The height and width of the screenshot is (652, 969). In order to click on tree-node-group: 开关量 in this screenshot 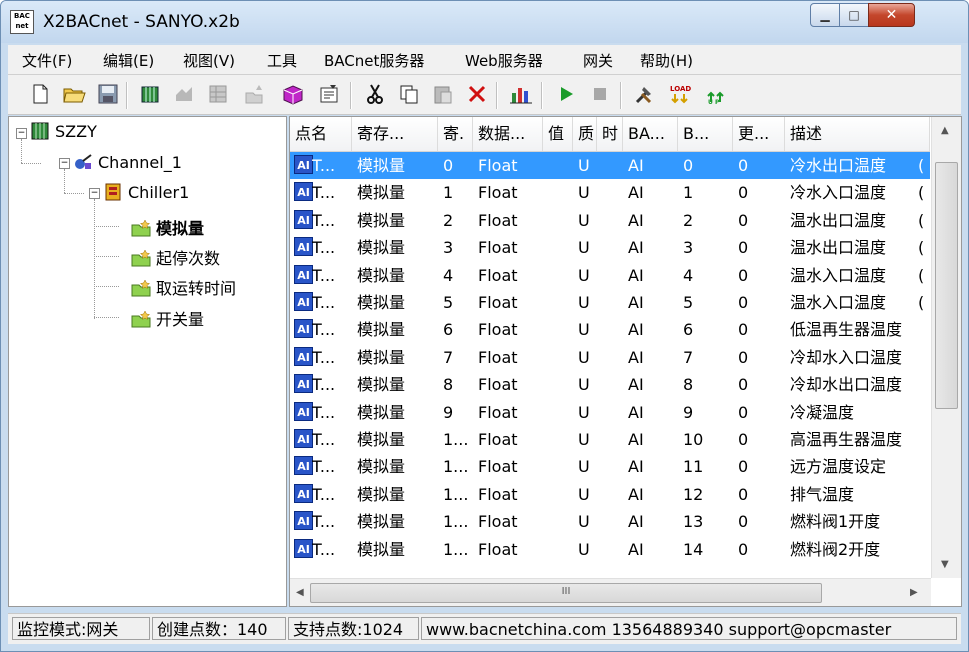, I will do `click(167, 318)`.